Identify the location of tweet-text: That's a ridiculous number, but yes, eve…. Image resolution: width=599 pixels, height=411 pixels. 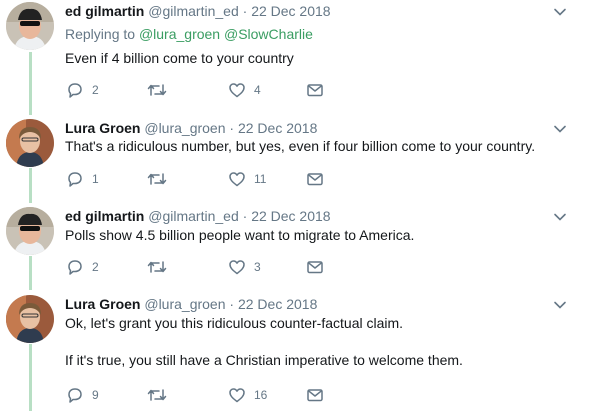
(300, 146).